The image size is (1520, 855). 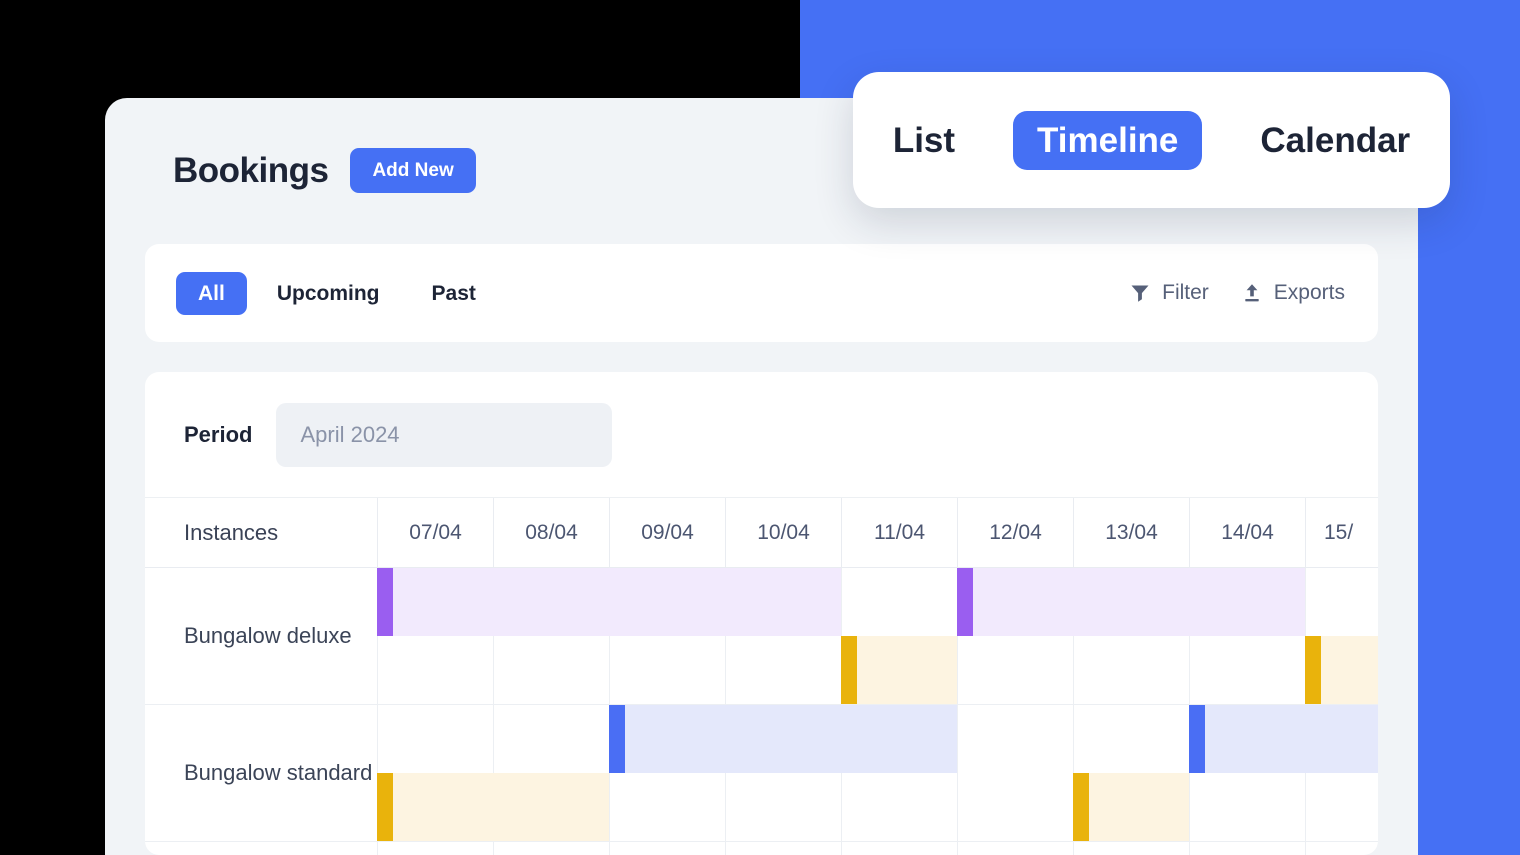 I want to click on column-header-date: 10/04, so click(x=783, y=532).